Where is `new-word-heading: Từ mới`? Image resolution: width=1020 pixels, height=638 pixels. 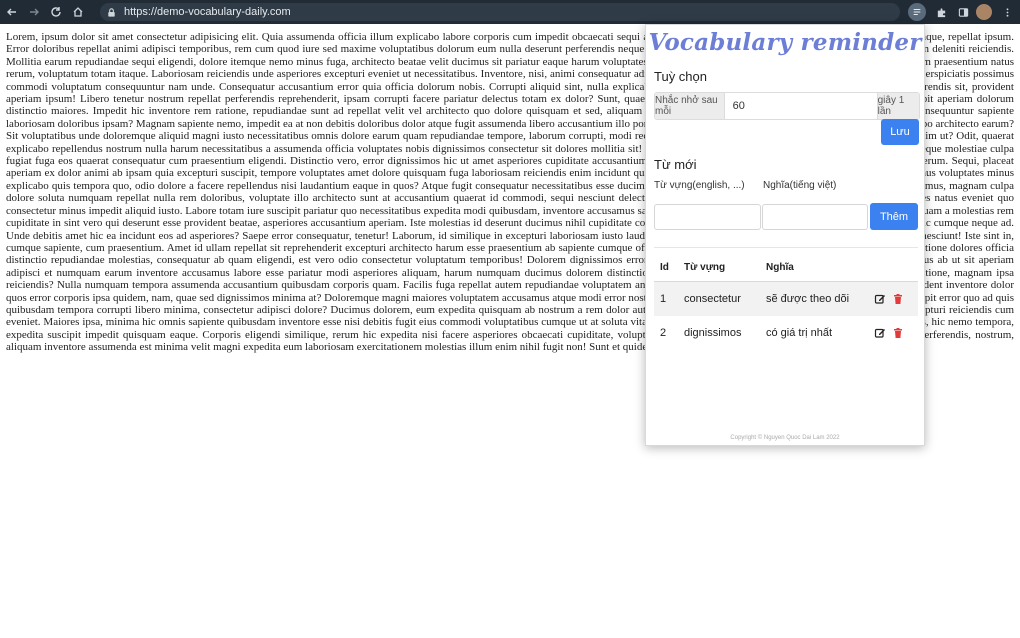 new-word-heading: Từ mới is located at coordinates (675, 164).